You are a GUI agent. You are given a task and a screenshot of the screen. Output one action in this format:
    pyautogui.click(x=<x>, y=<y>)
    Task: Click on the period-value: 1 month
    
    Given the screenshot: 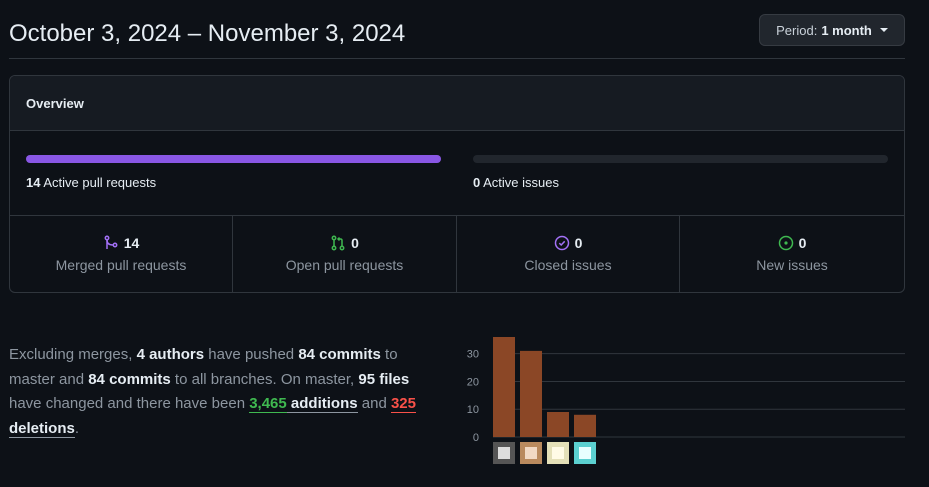 What is the action you would take?
    pyautogui.click(x=846, y=30)
    